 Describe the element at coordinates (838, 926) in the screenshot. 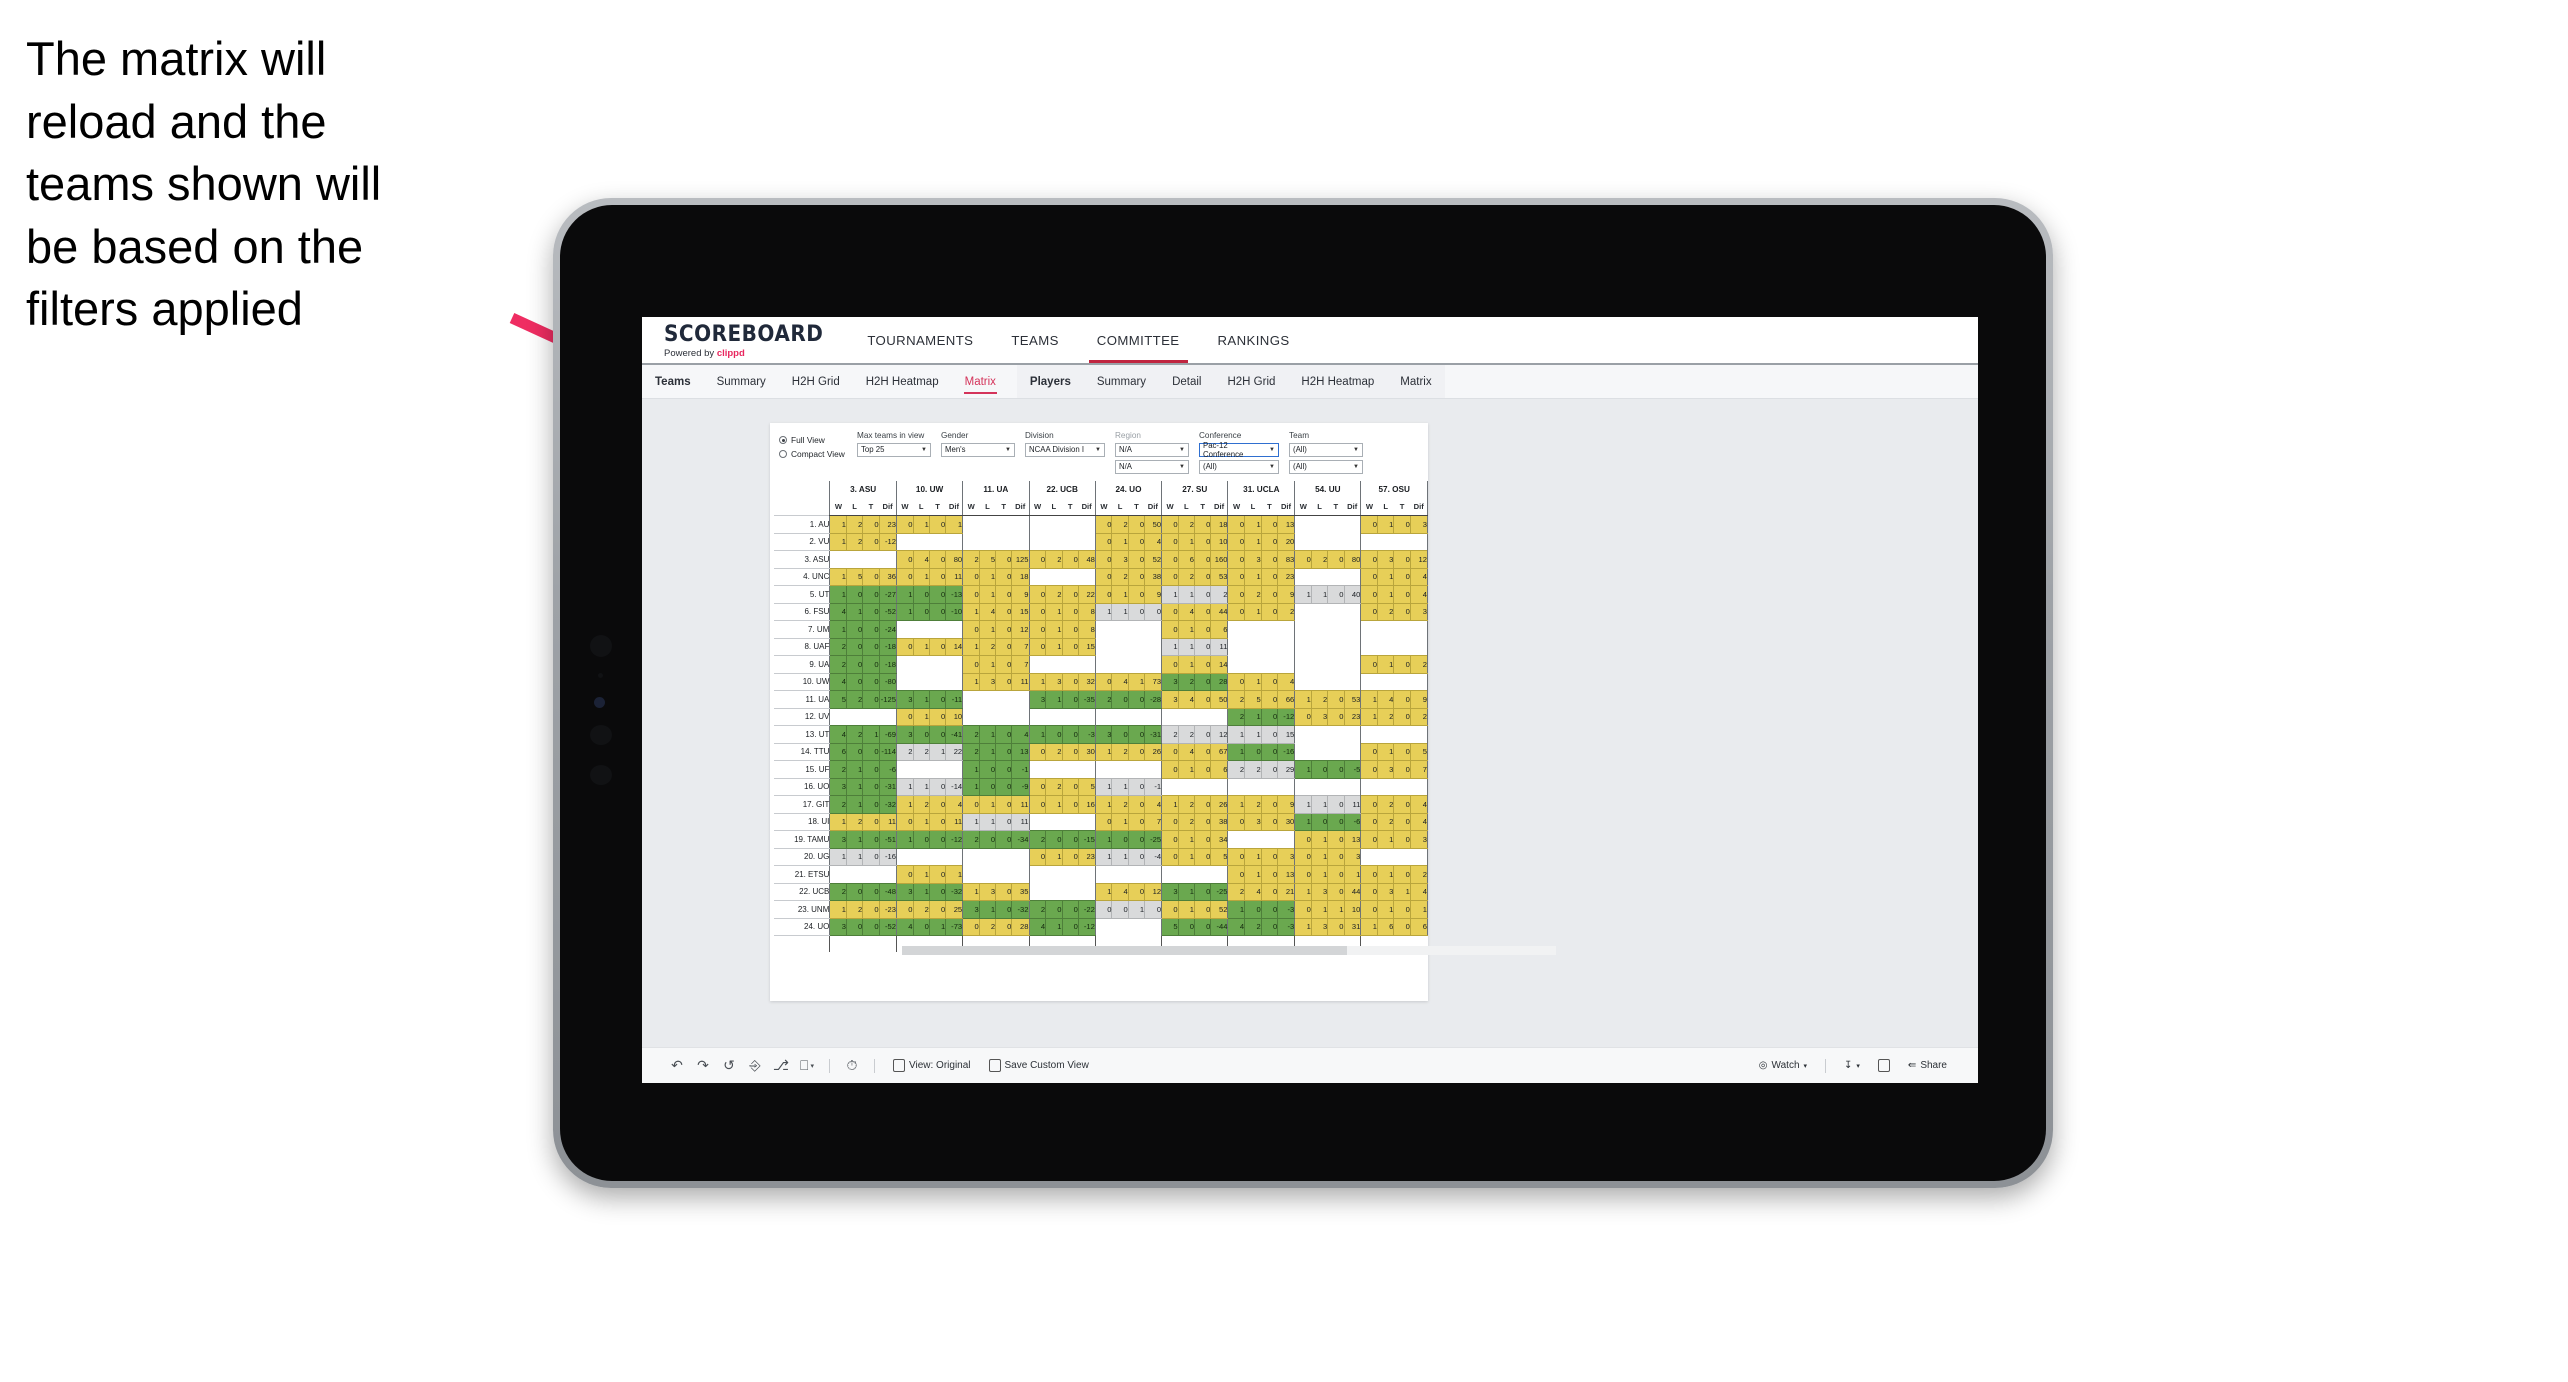

I see `matrix-cell: 3` at that location.